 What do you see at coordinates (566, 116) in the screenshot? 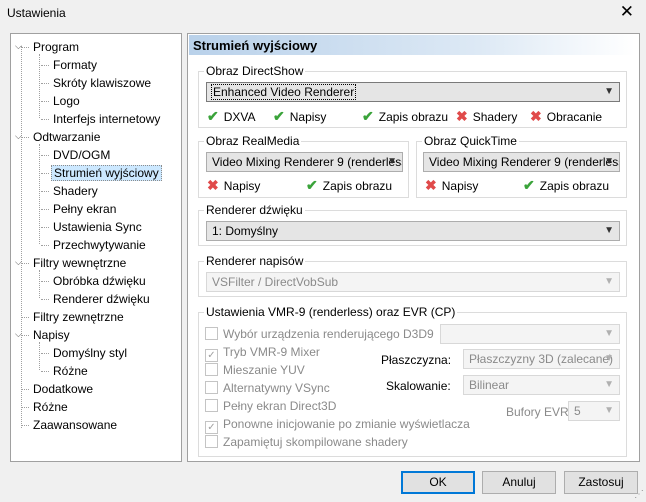
I see `feature-status: ✖ Obracanie` at bounding box center [566, 116].